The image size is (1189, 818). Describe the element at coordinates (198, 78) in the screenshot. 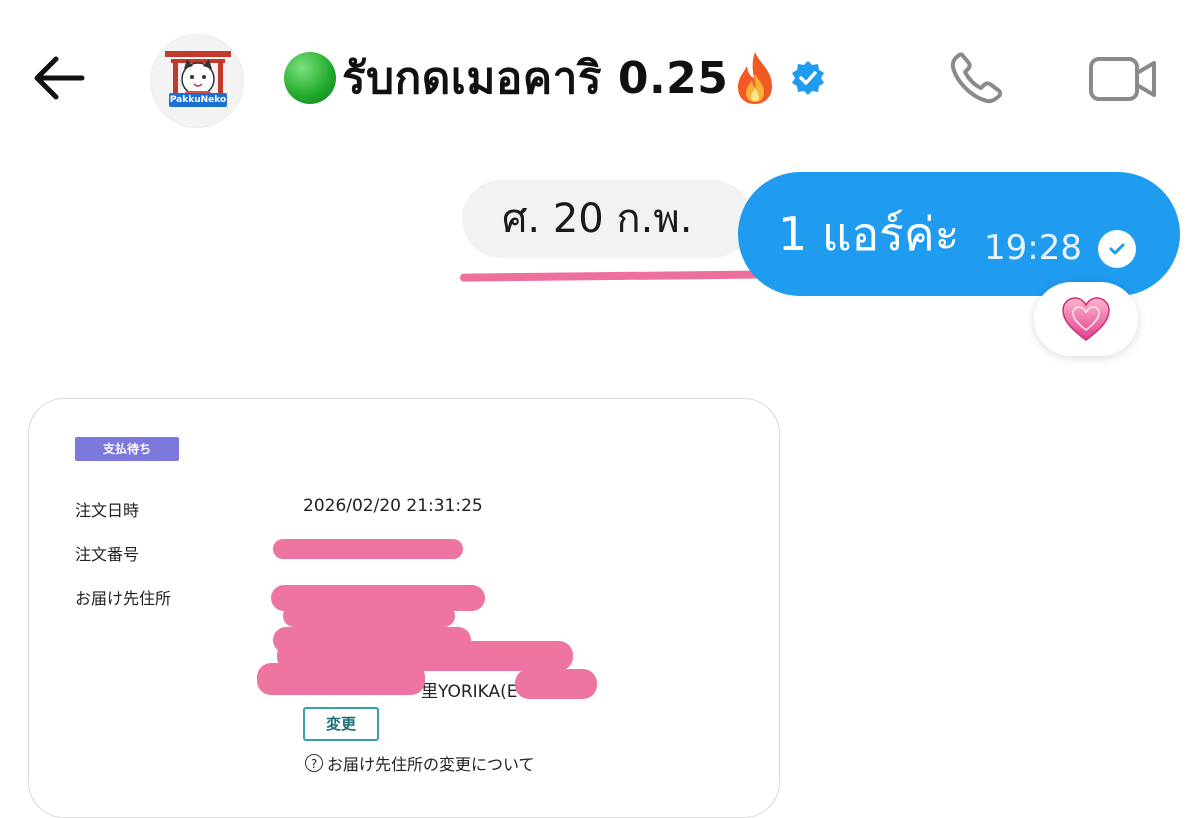

I see `cat-shrine-logo-icon` at that location.